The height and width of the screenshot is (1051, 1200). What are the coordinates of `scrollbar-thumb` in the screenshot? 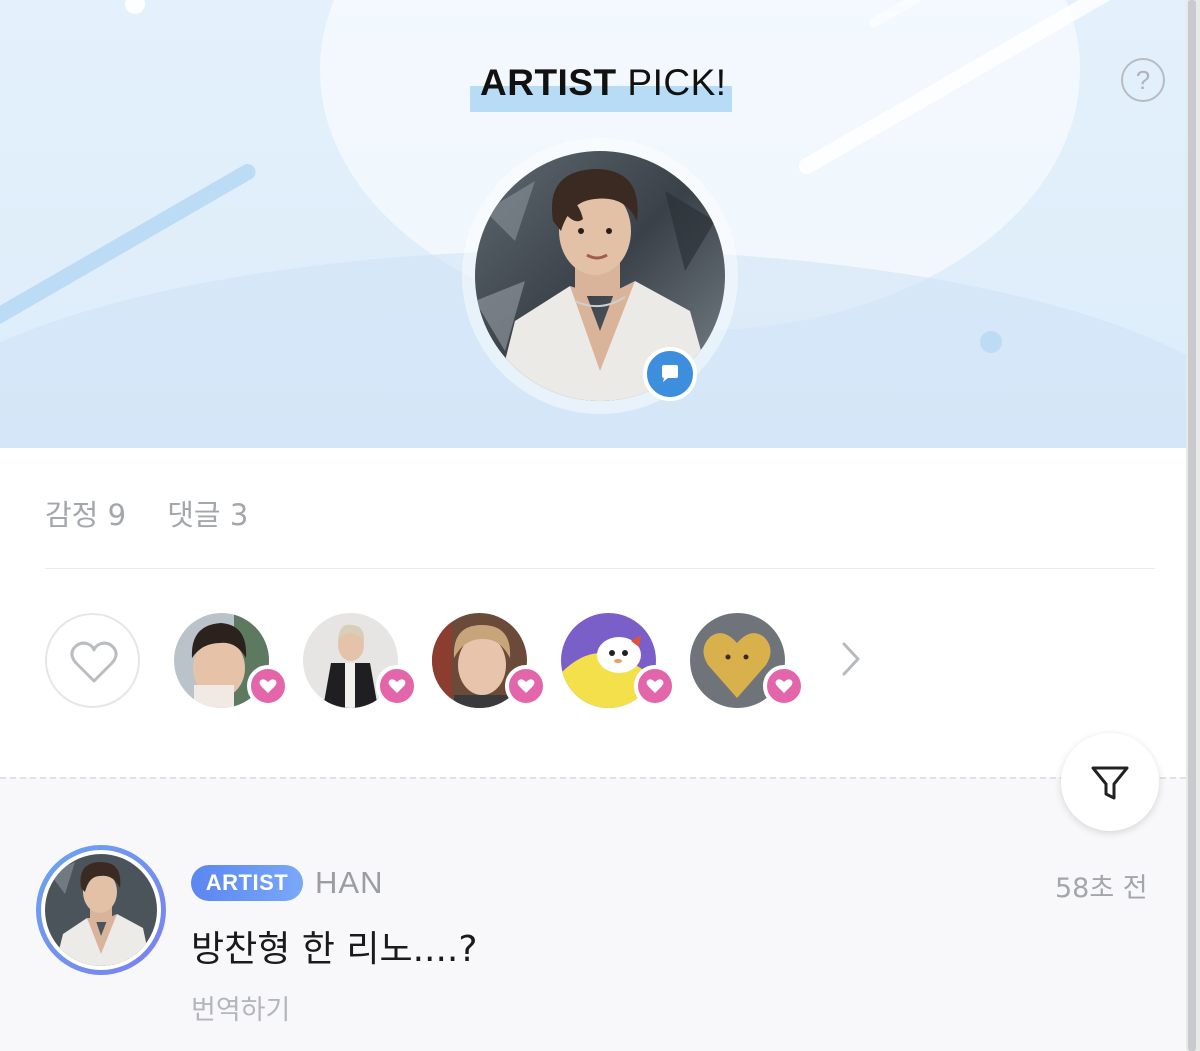 It's located at (1192, 525).